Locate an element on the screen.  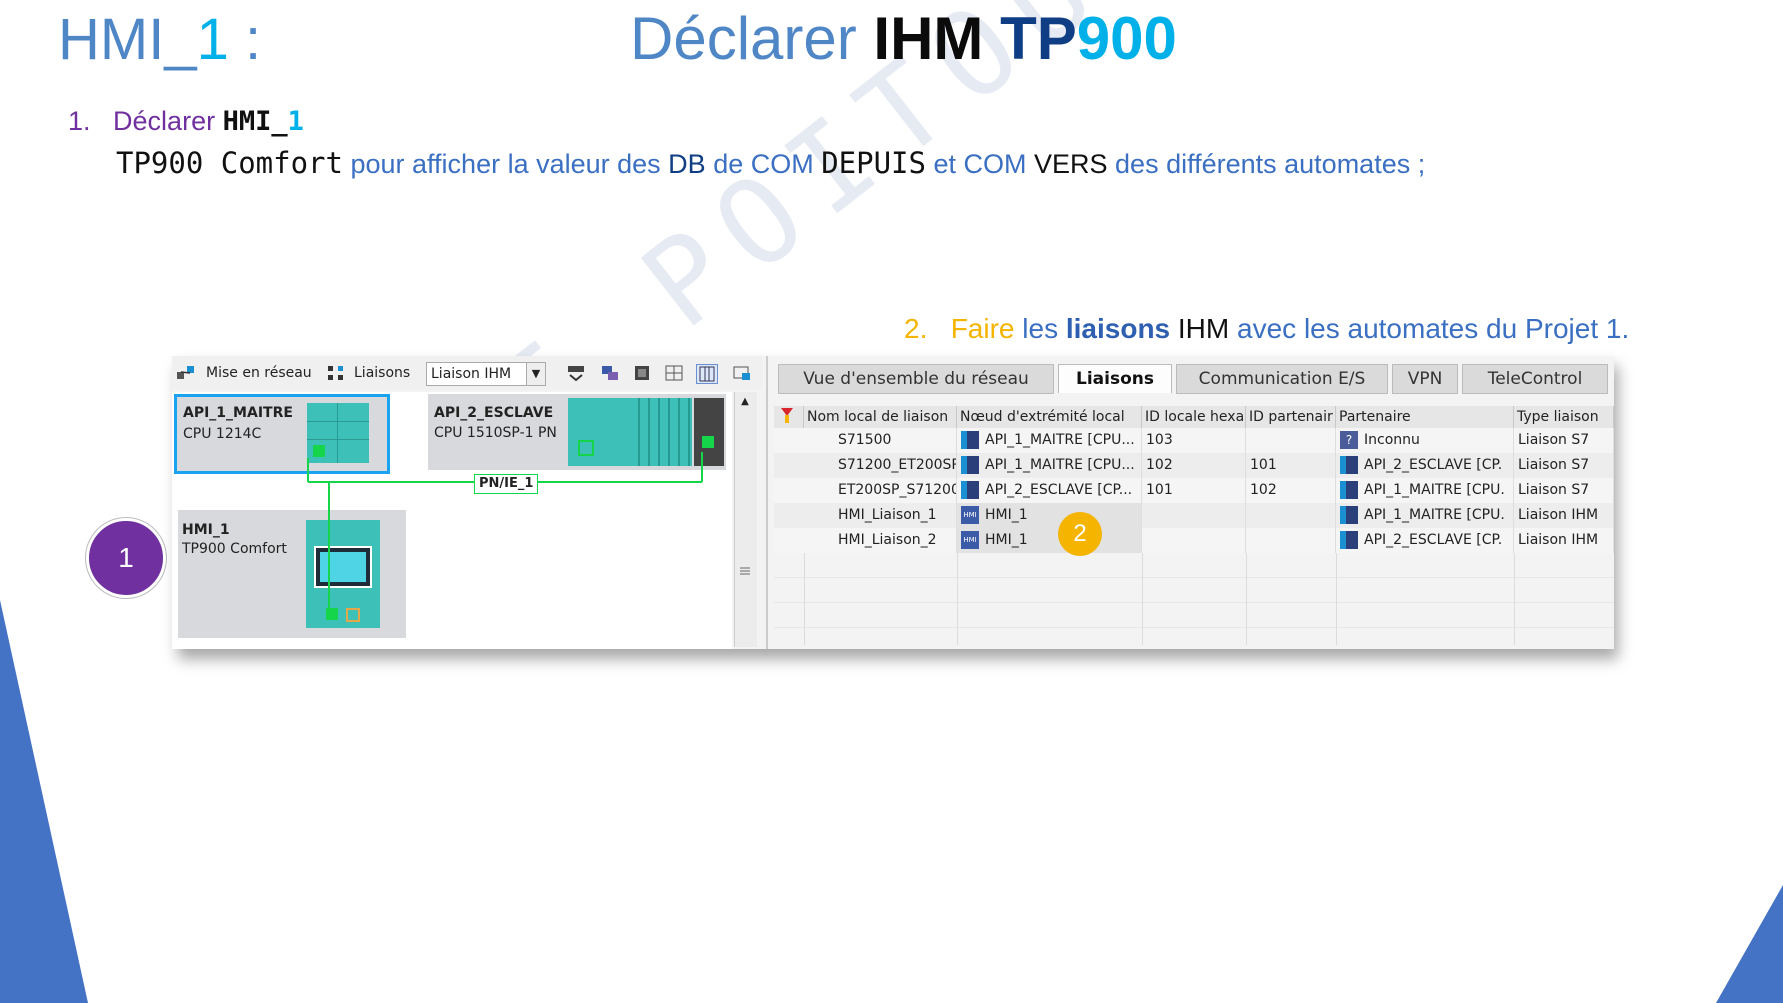
properties-icon is located at coordinates (742, 373).